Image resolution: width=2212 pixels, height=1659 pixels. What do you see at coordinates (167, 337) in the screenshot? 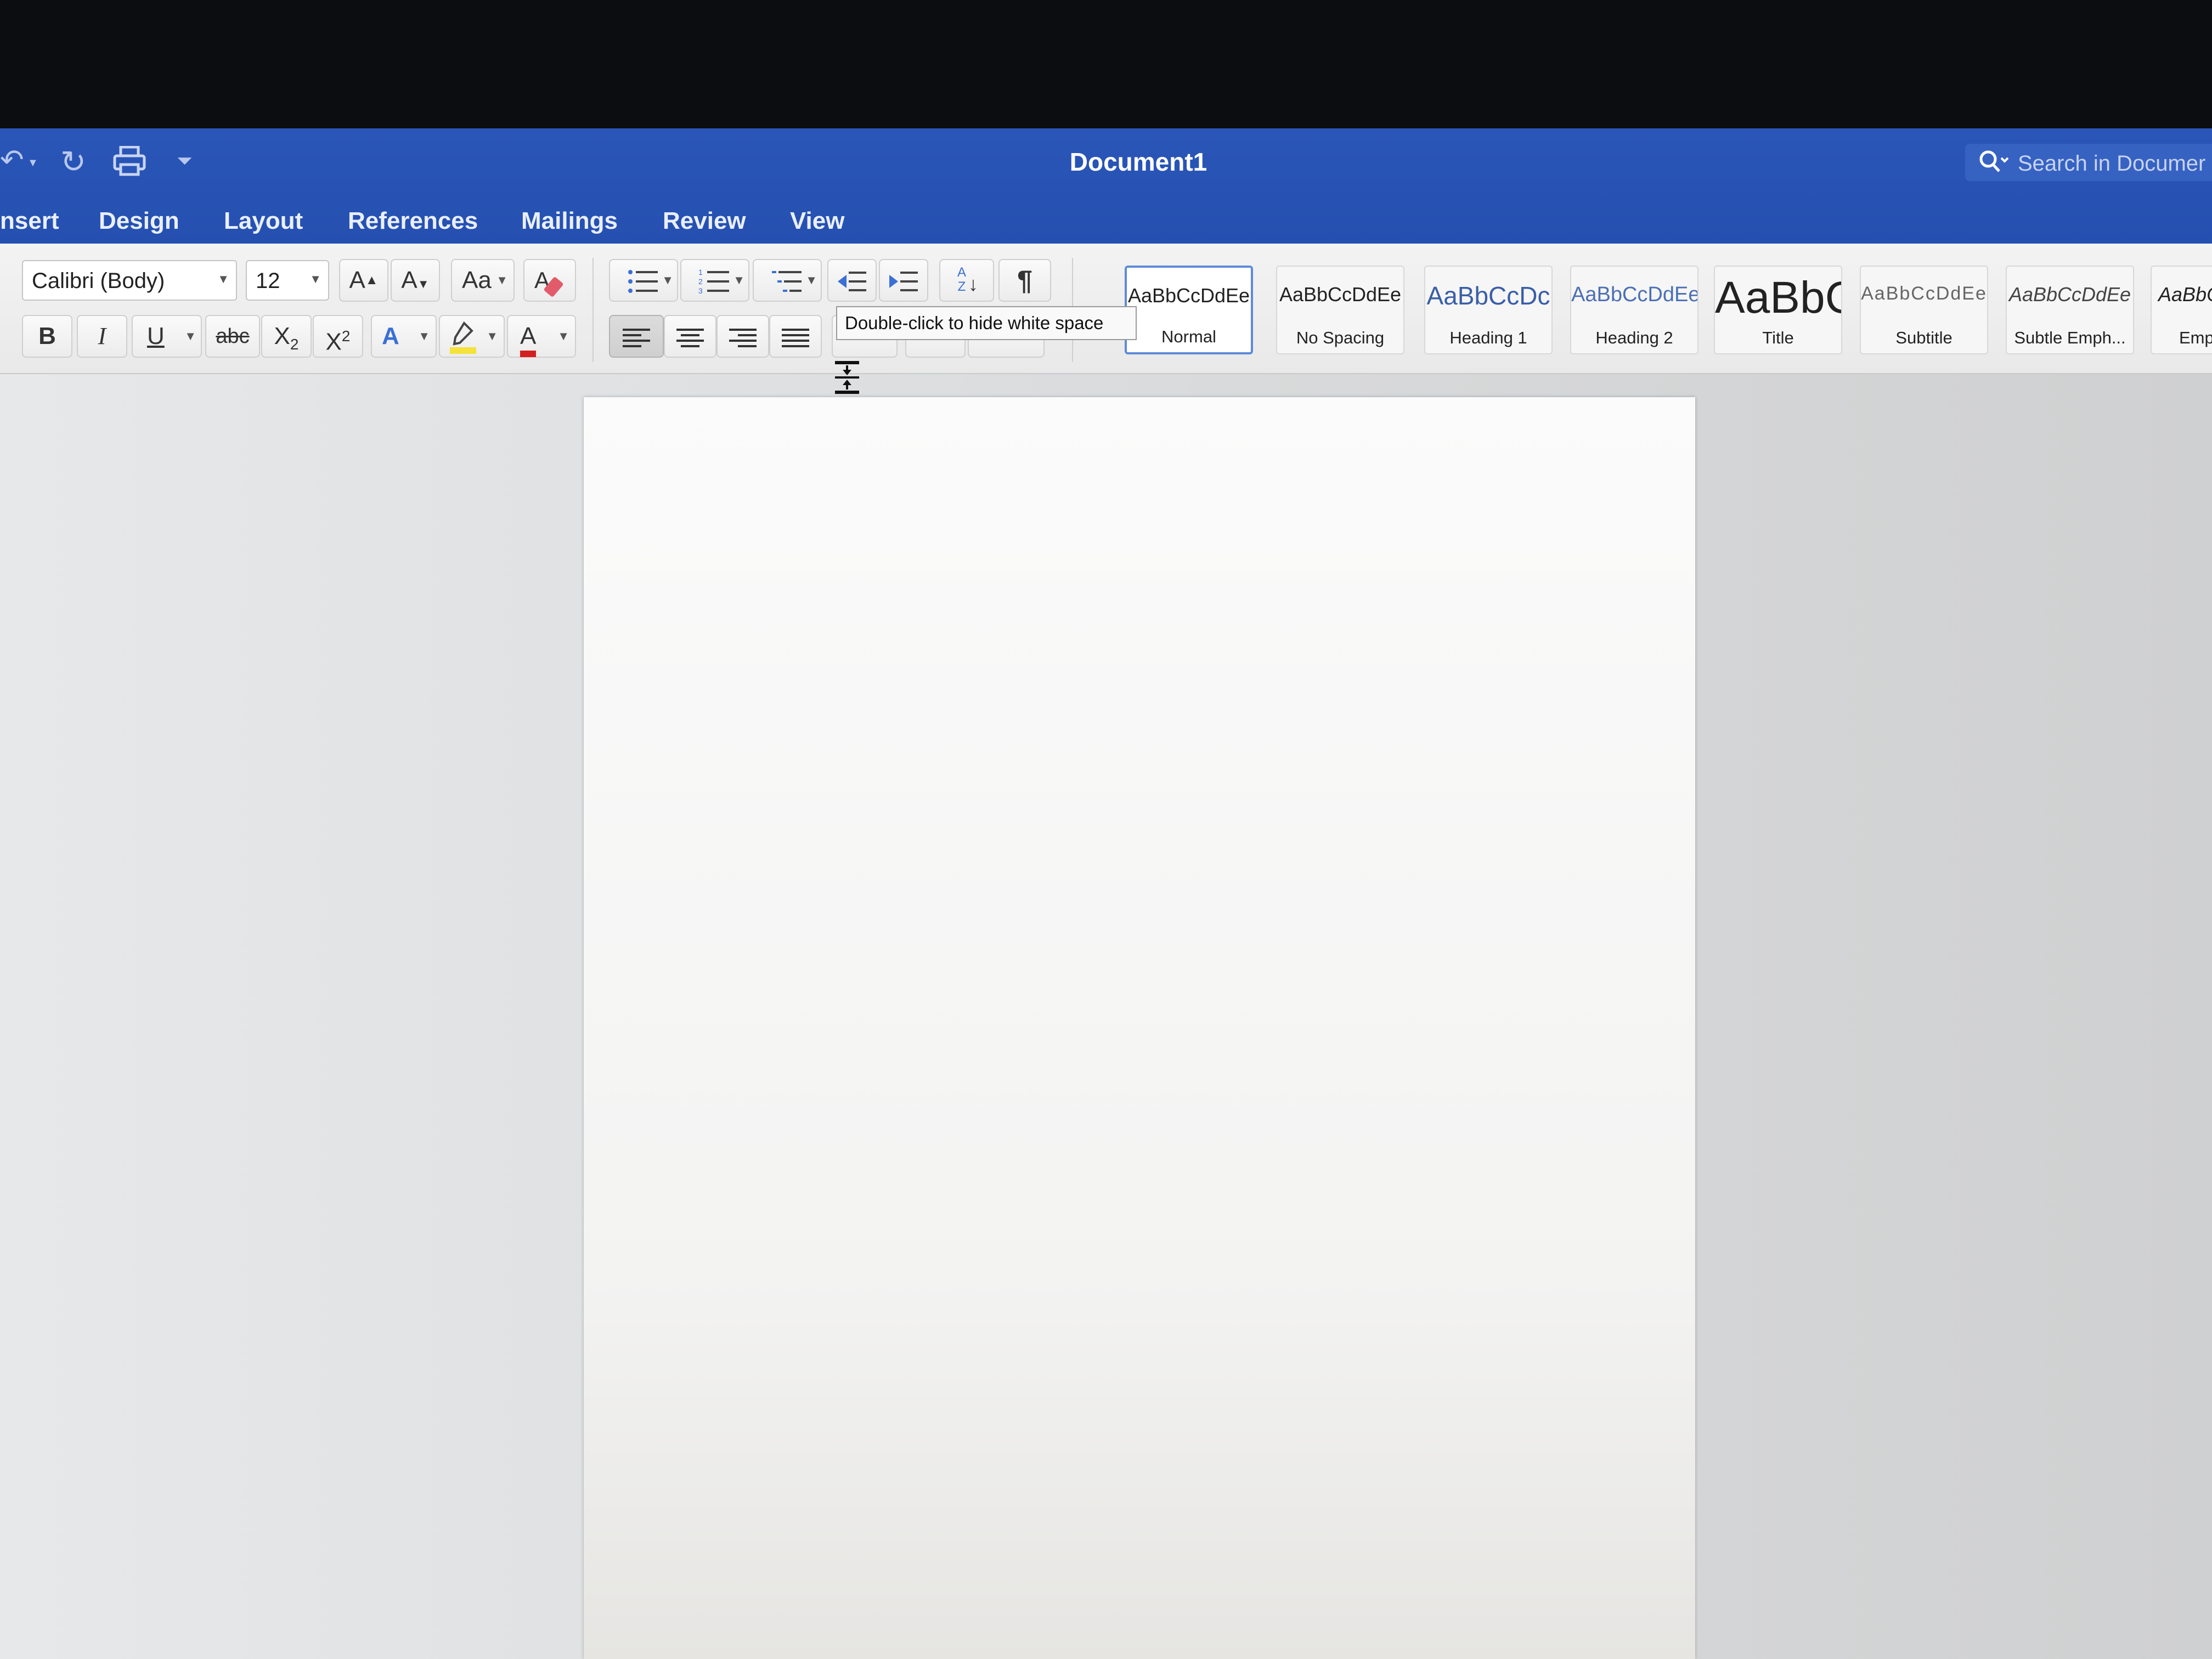
I see `underline-button: U ▼` at bounding box center [167, 337].